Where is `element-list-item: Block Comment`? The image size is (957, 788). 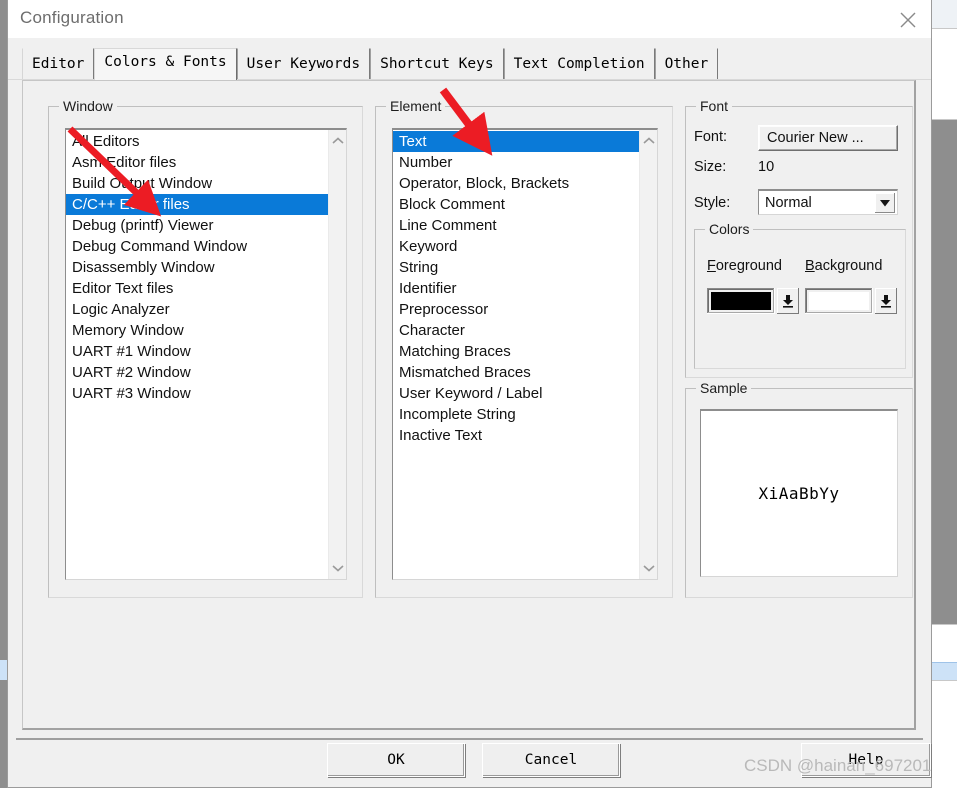 element-list-item: Block Comment is located at coordinates (516, 204).